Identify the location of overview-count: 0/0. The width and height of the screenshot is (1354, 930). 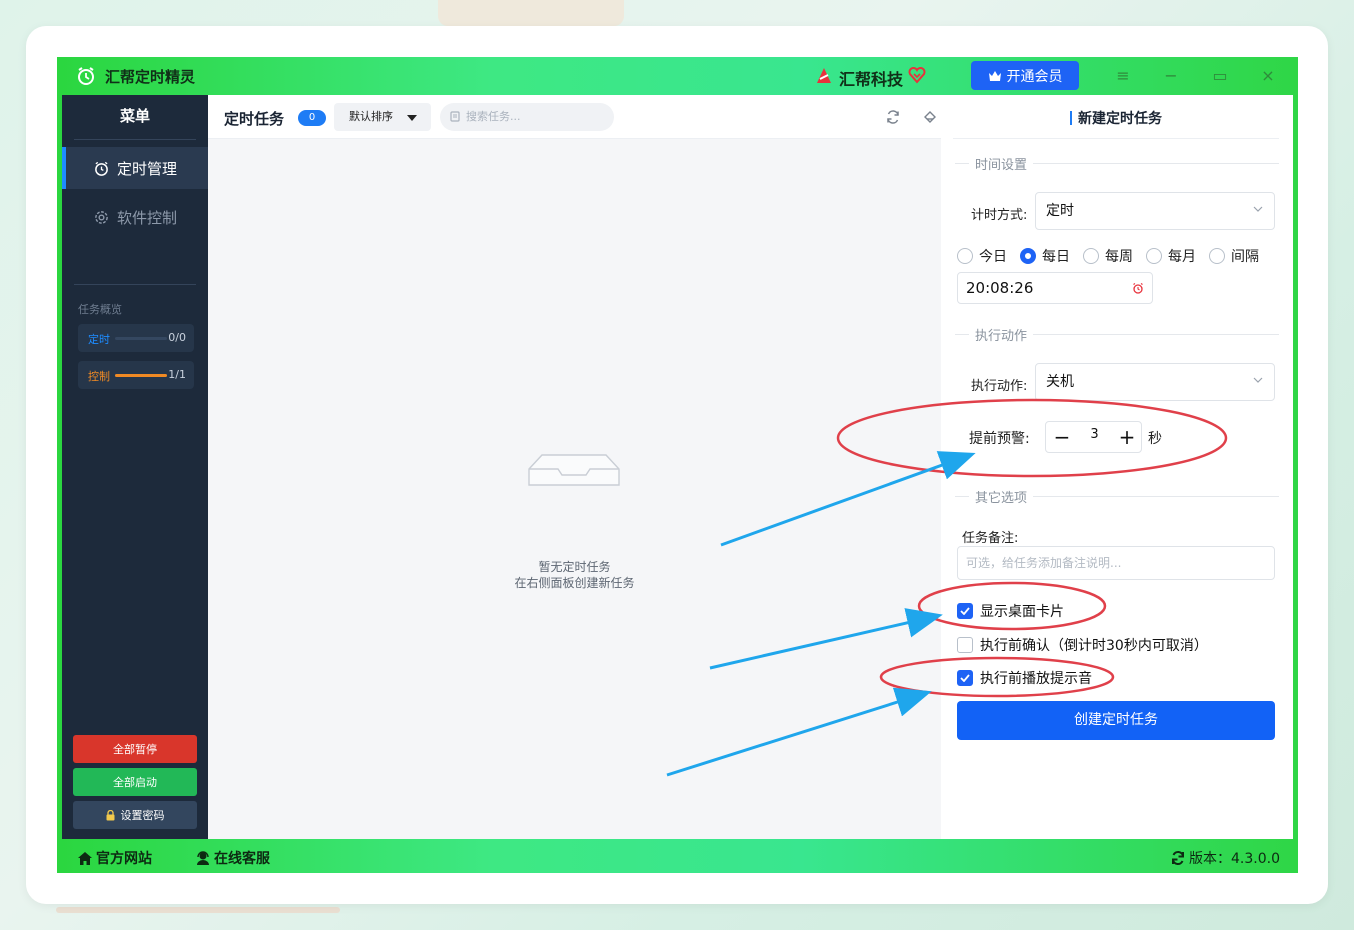
(177, 337).